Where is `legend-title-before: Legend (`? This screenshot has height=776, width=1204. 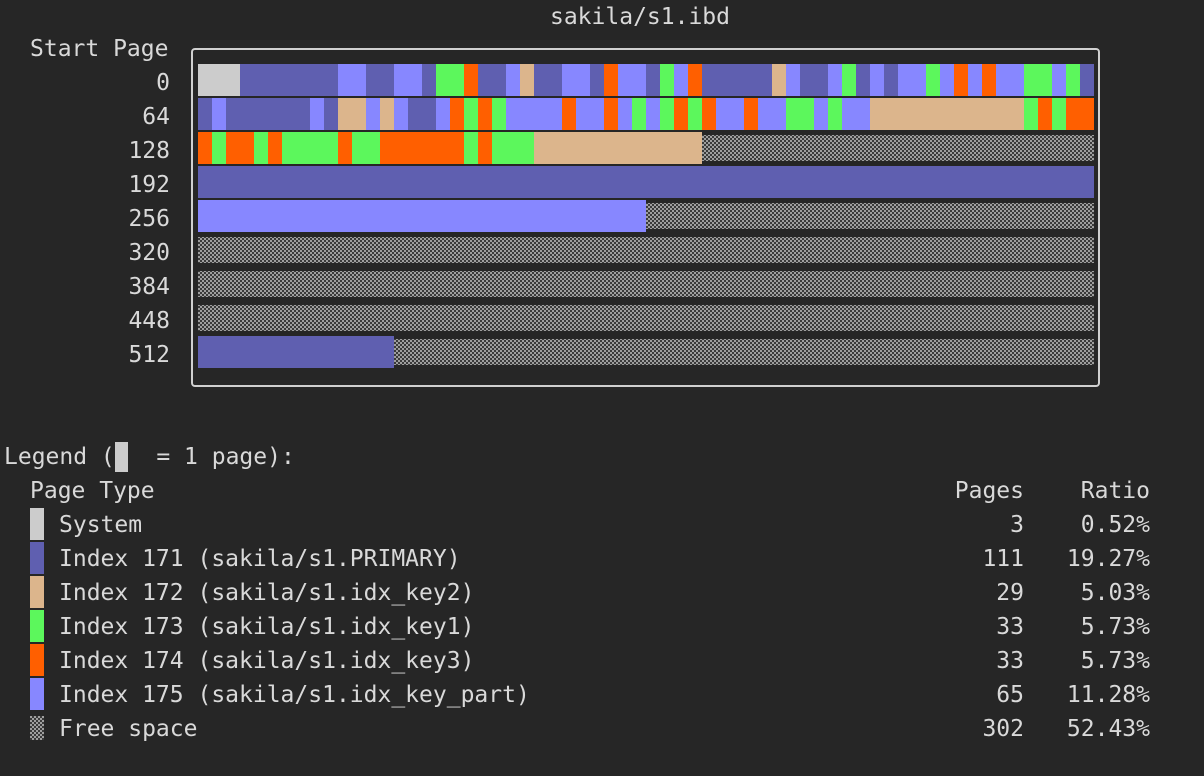
legend-title-before: Legend ( is located at coordinates (59, 457).